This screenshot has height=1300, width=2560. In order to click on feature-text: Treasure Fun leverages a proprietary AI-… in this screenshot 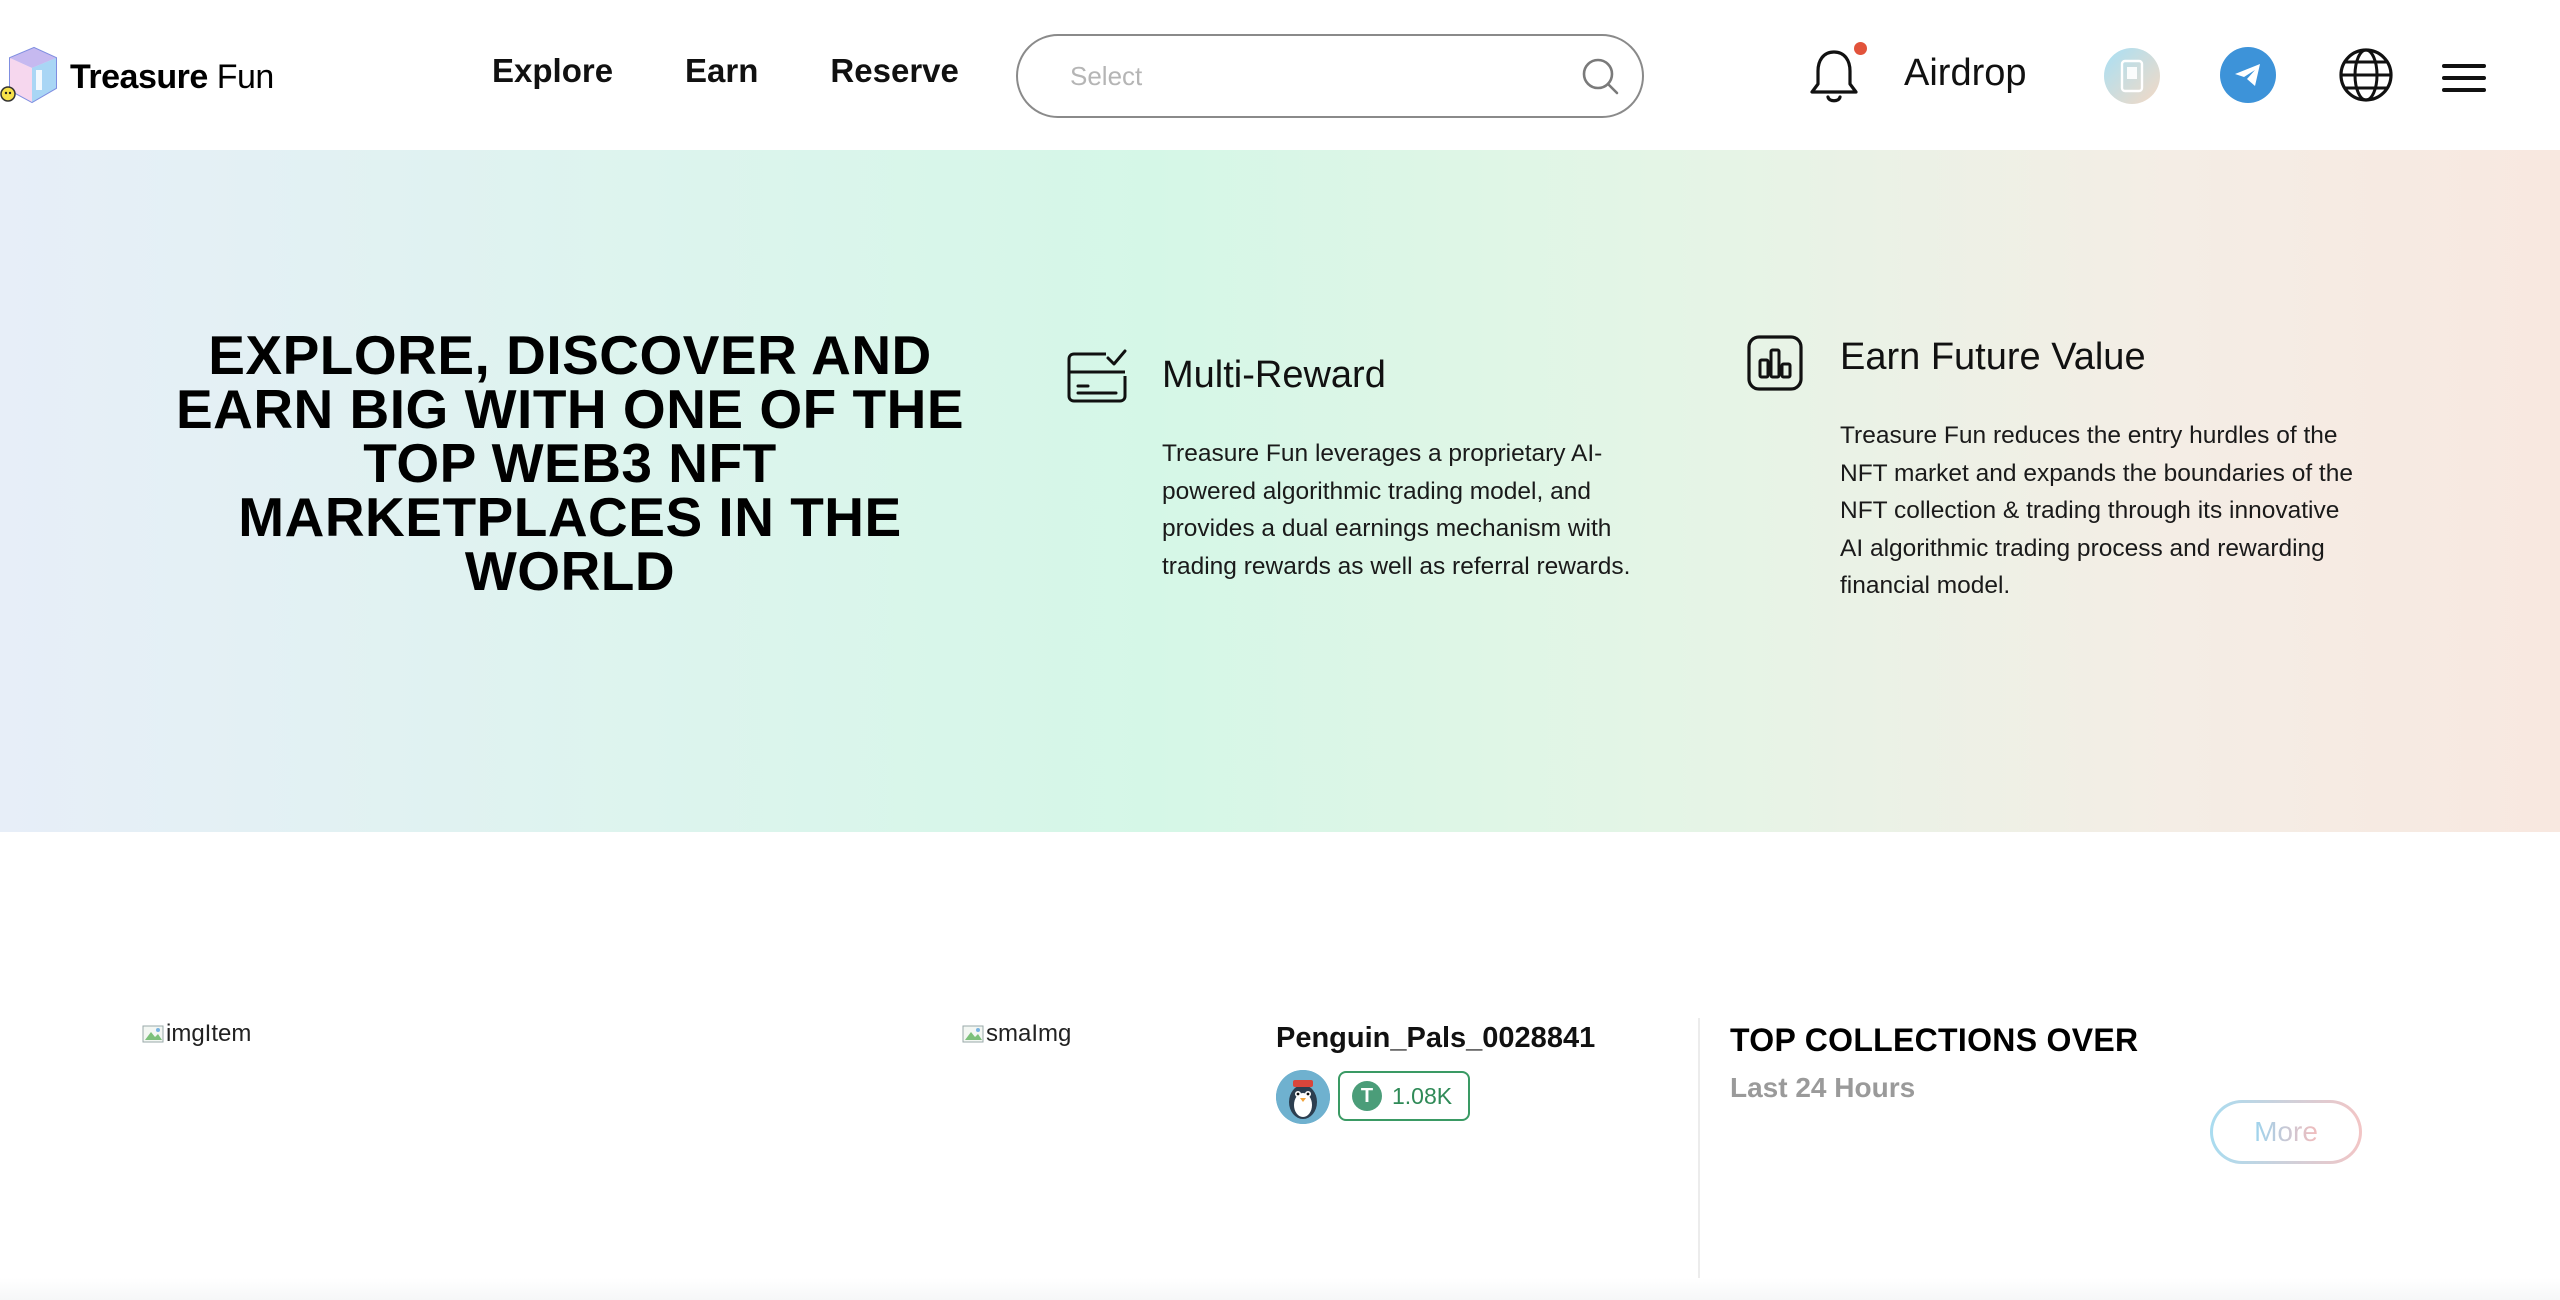, I will do `click(1396, 510)`.